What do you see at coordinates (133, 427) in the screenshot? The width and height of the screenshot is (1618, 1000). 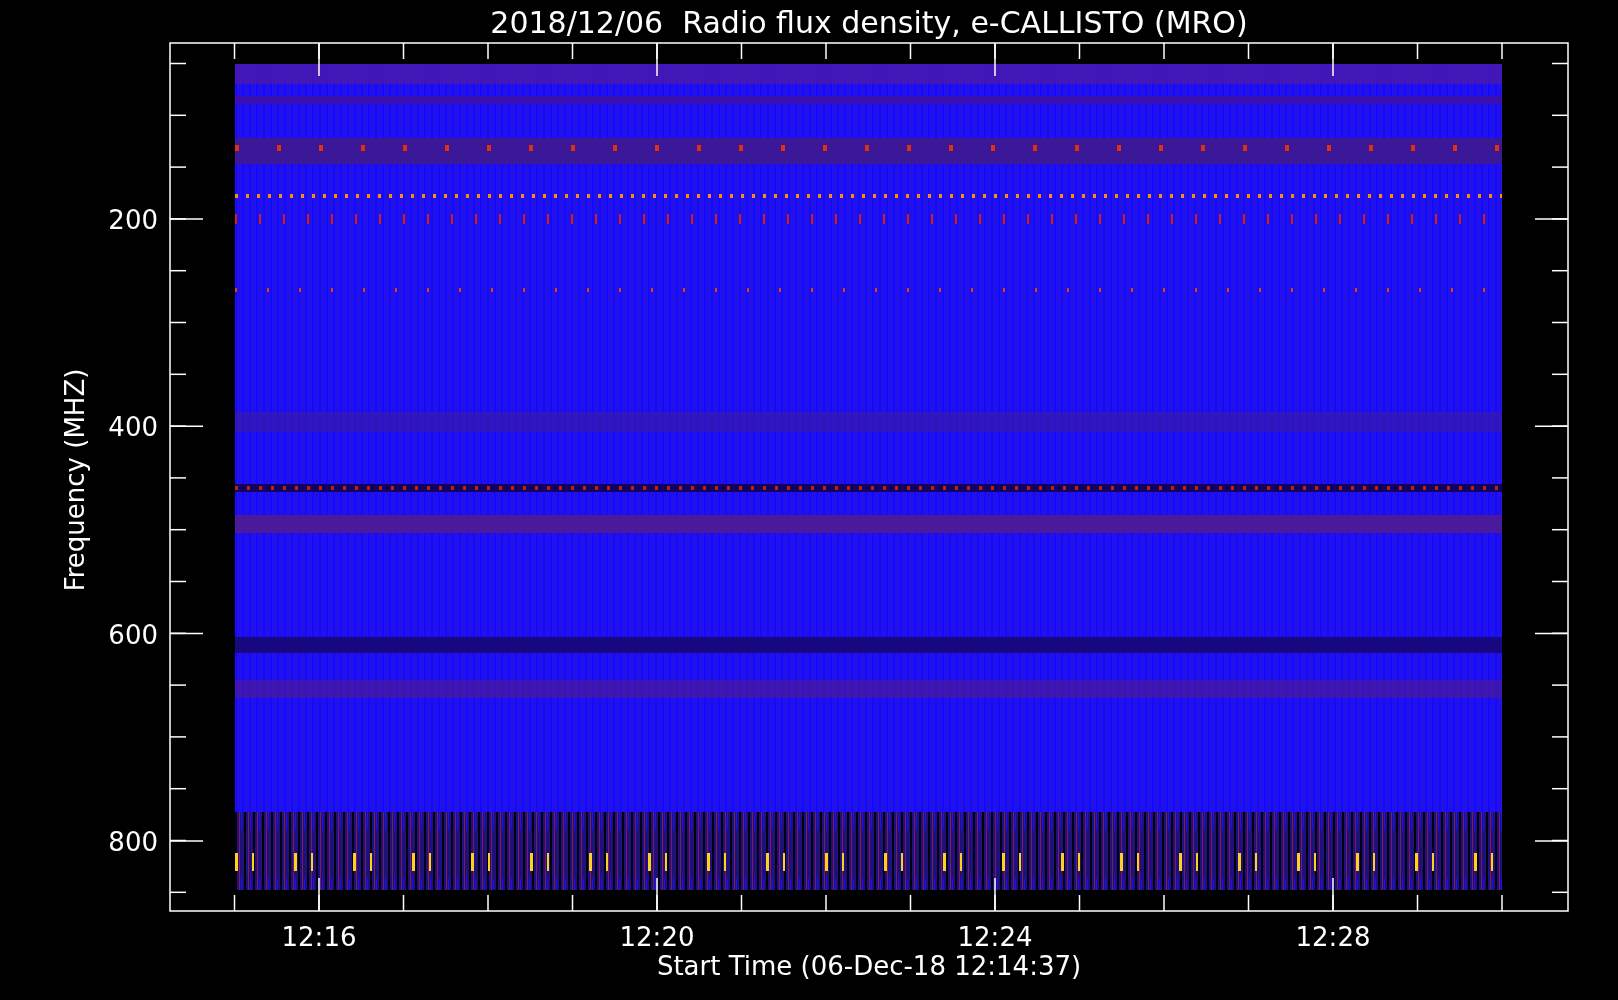 I see `y-tick-label: 400` at bounding box center [133, 427].